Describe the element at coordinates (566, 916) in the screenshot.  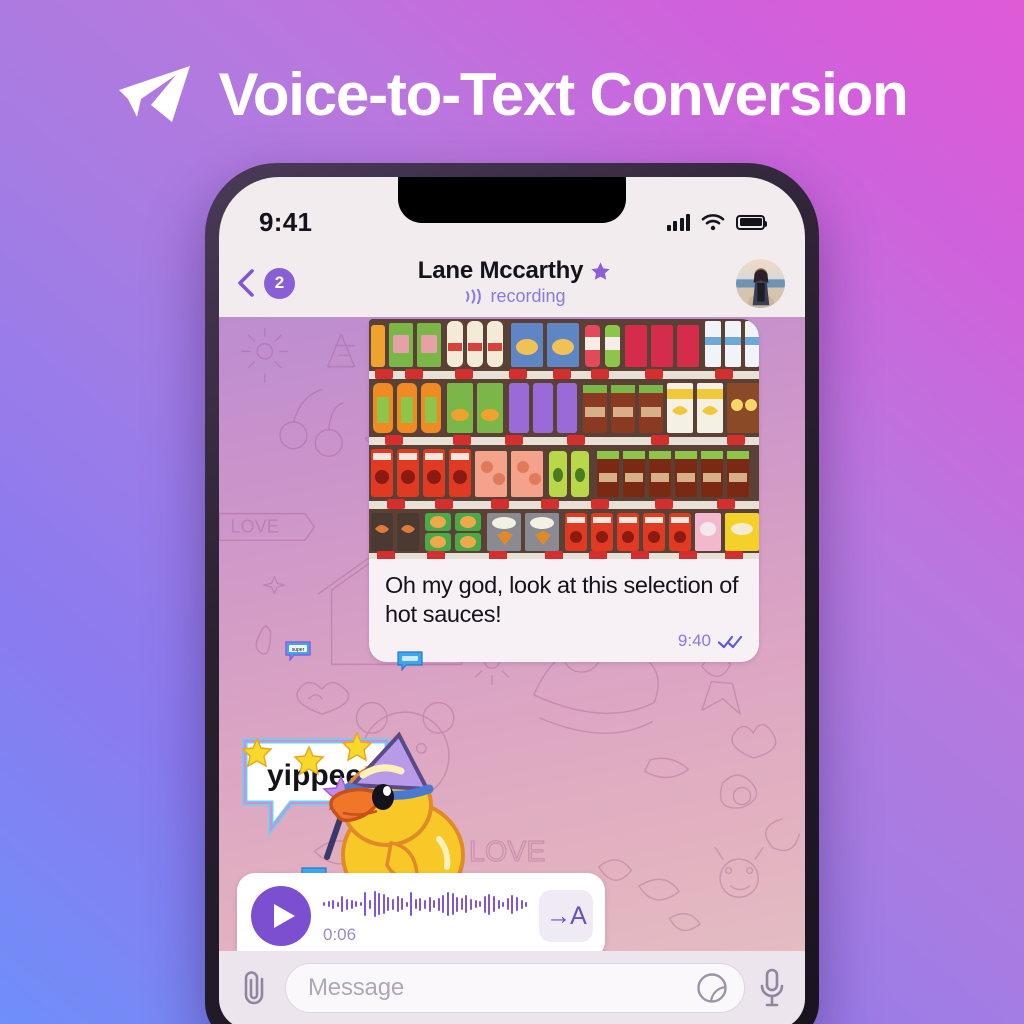
I see `speech-to-text-button: →A` at that location.